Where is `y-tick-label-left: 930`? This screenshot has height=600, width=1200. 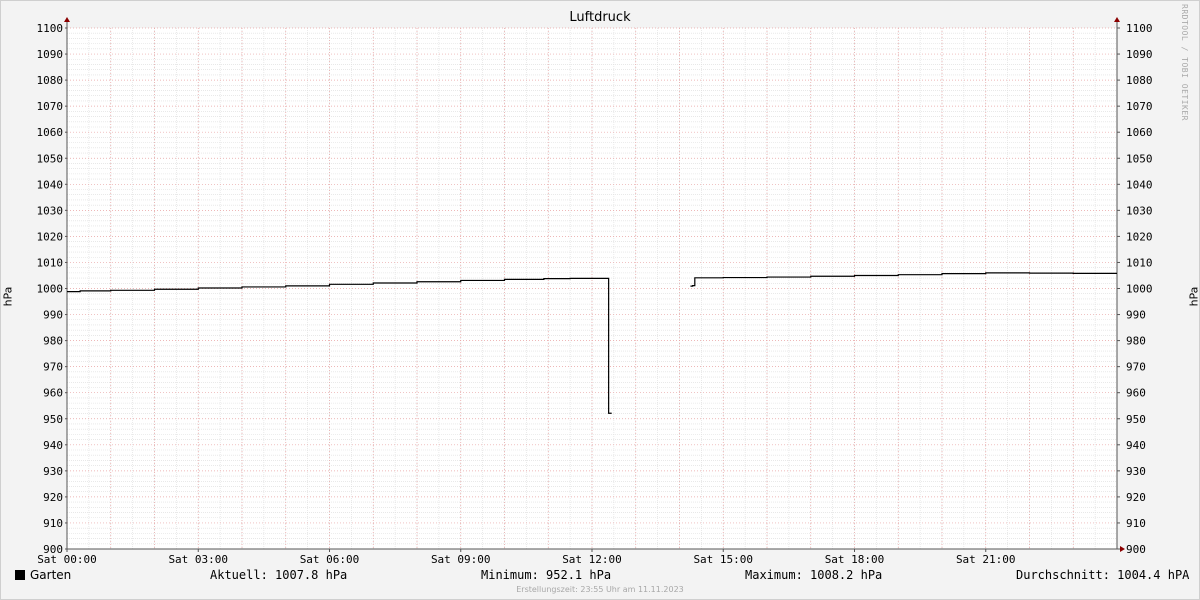
y-tick-label-left: 930 is located at coordinates (53, 471).